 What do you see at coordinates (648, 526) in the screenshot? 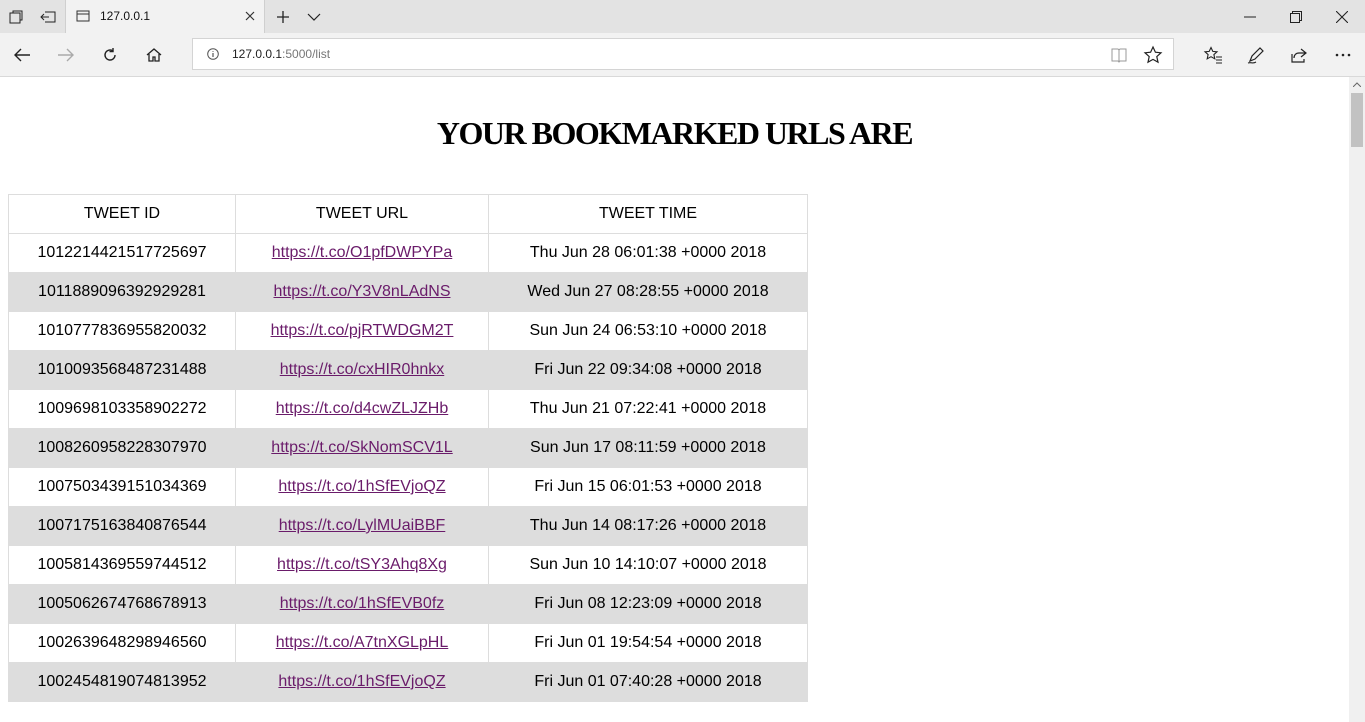
I see `tweet-time-cell: Thu Jun 14 08:17:26 +0000 2018` at bounding box center [648, 526].